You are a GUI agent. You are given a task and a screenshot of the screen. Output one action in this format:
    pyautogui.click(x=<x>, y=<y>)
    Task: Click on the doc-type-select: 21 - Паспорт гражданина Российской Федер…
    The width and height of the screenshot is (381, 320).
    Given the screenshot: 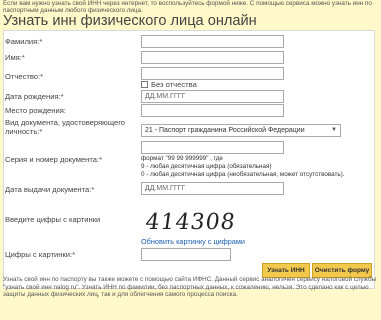 What is the action you would take?
    pyautogui.click(x=241, y=130)
    